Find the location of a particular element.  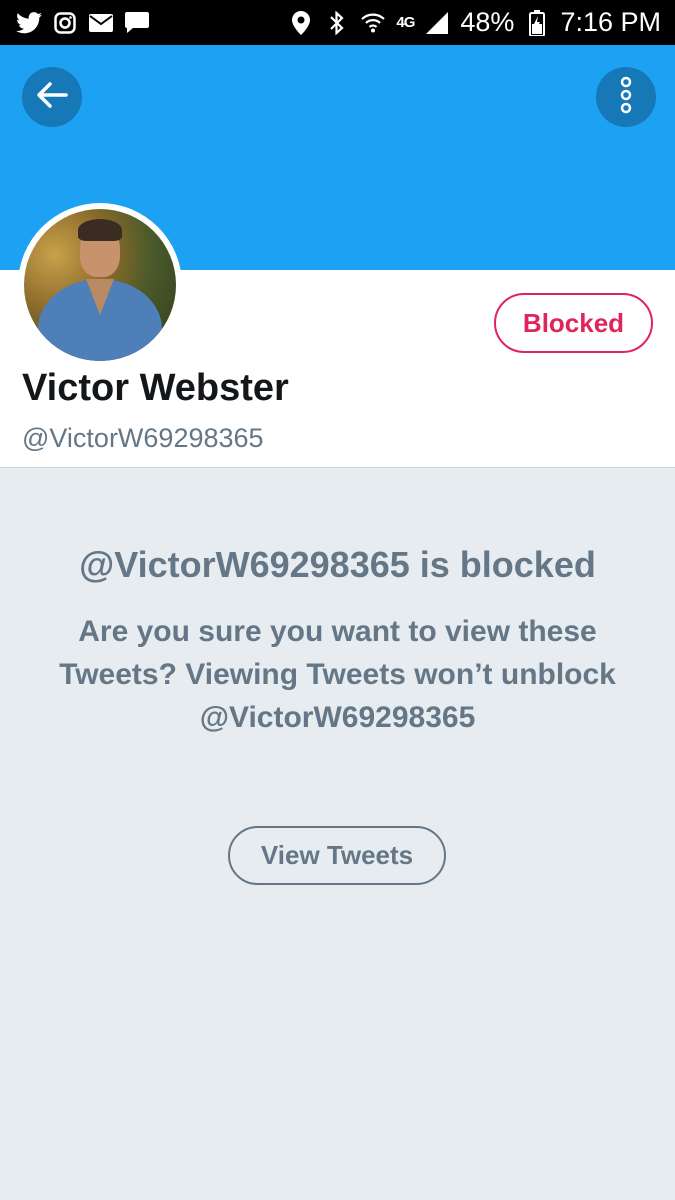

status-bar: 4G 48% 7:16 PM is located at coordinates (337, 22).